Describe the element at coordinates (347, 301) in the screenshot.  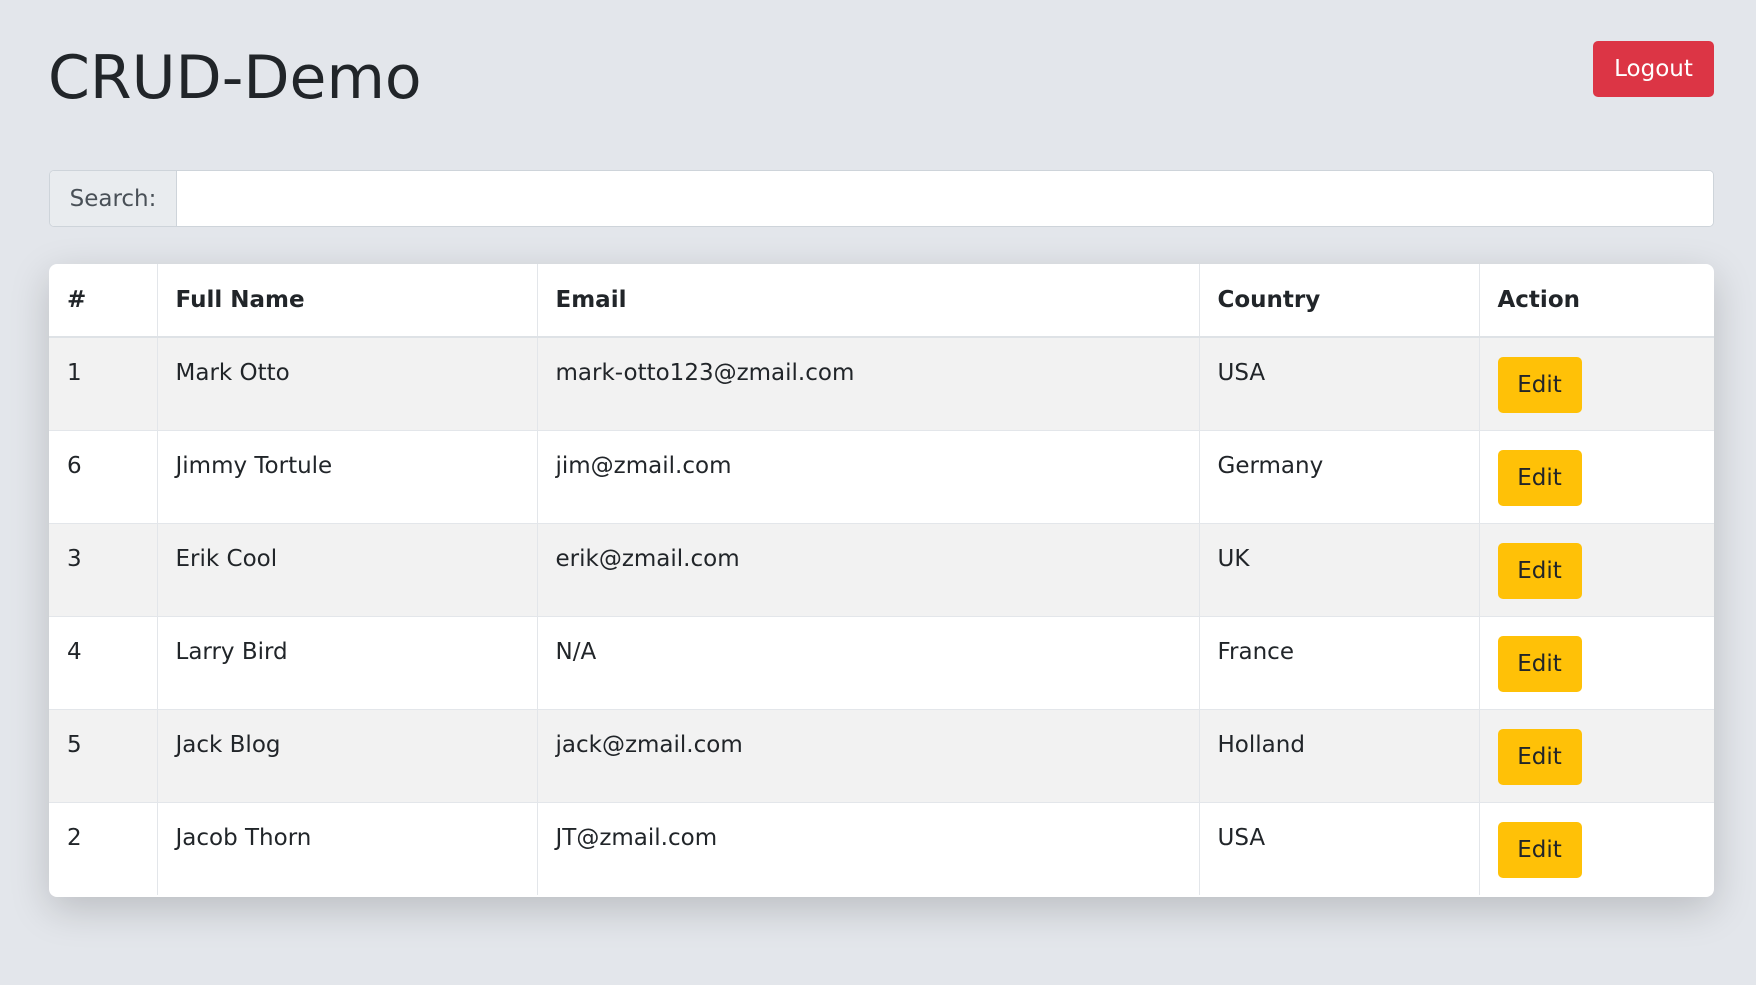
I see `column-header-full-name: Full Name` at that location.